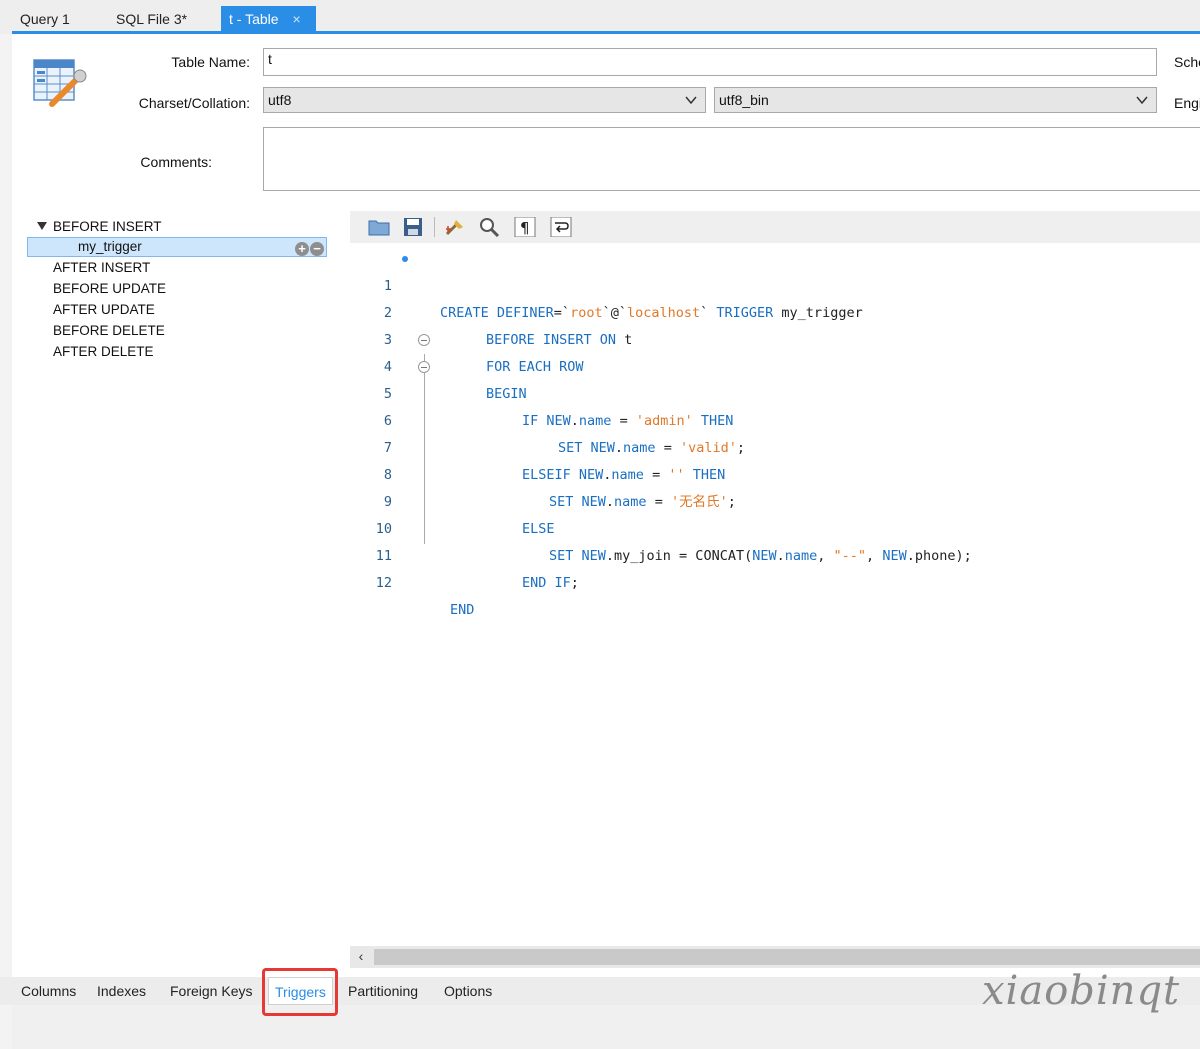 This screenshot has height=1049, width=1200. What do you see at coordinates (177, 226) in the screenshot?
I see `trigger-group-before-insert: BEFORE INSERT` at bounding box center [177, 226].